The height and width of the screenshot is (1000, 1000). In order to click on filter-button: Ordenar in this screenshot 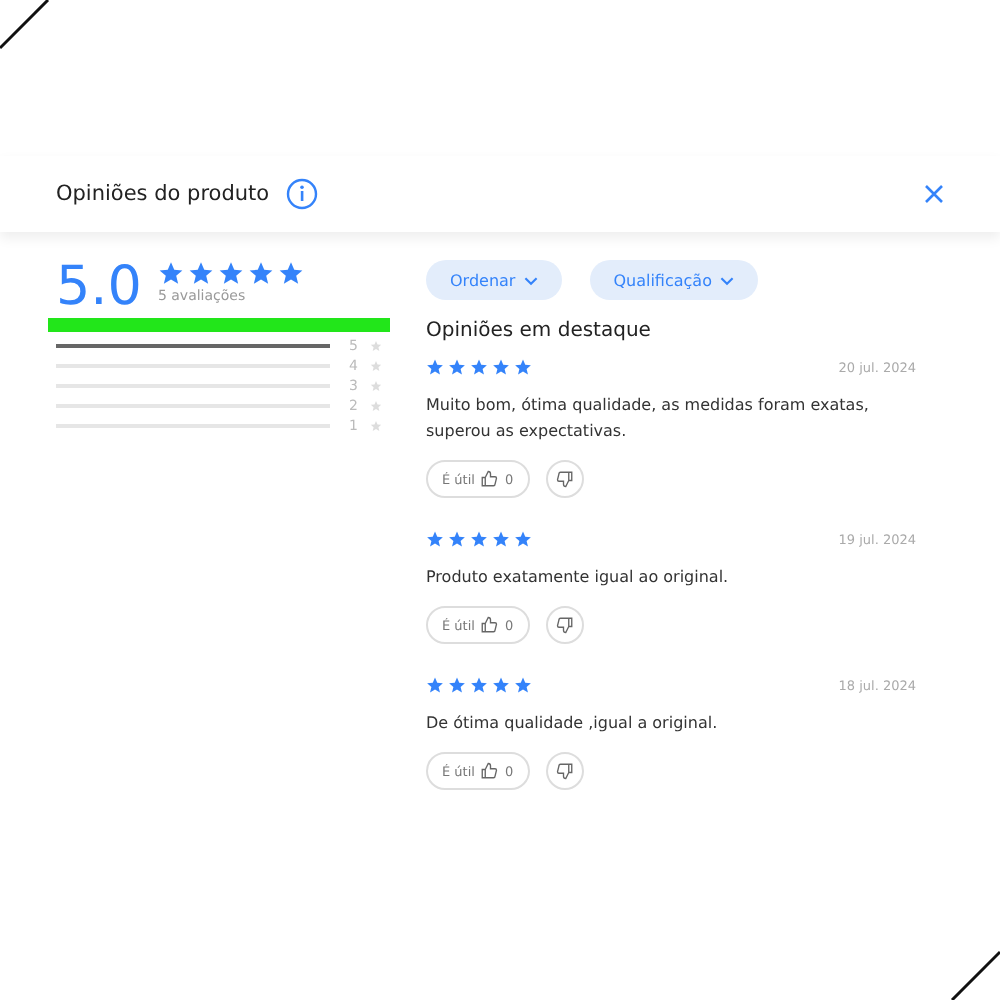, I will do `click(494, 280)`.